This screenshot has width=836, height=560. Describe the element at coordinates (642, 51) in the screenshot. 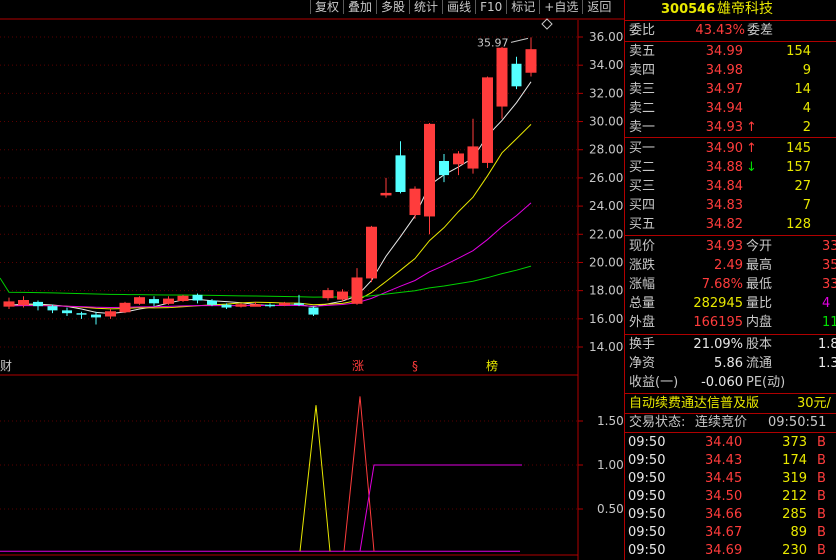

I see `level-label: 卖五` at that location.